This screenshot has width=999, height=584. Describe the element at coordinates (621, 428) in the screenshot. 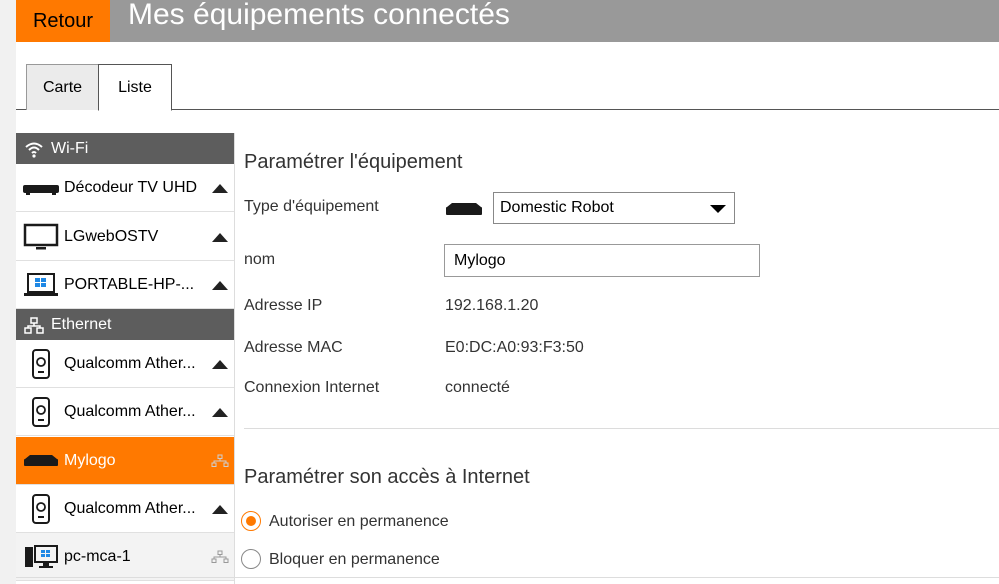

I see `section-divider` at that location.